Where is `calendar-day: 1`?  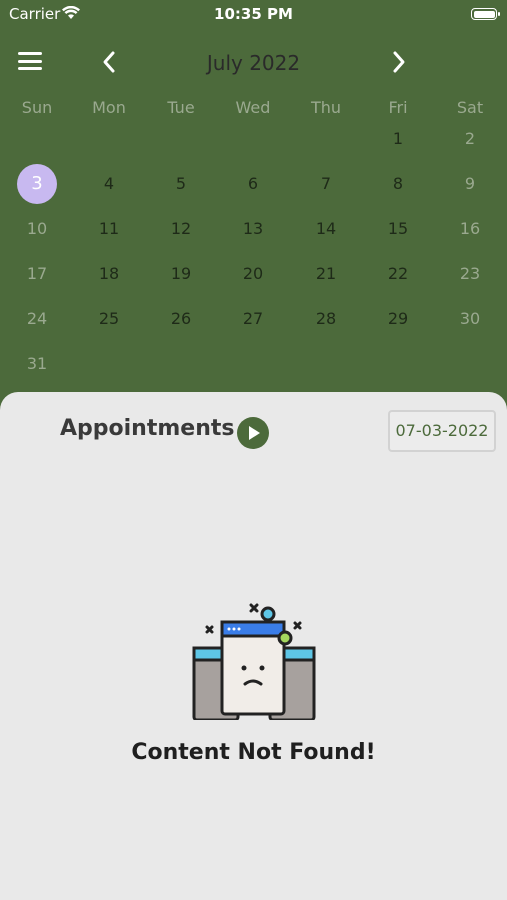
calendar-day: 1 is located at coordinates (398, 139).